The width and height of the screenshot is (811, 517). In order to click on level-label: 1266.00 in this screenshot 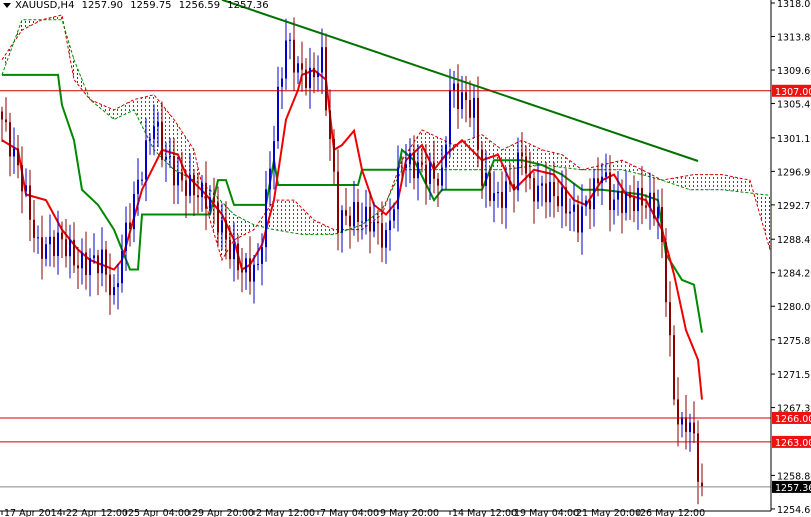, I will do `click(793, 419)`.